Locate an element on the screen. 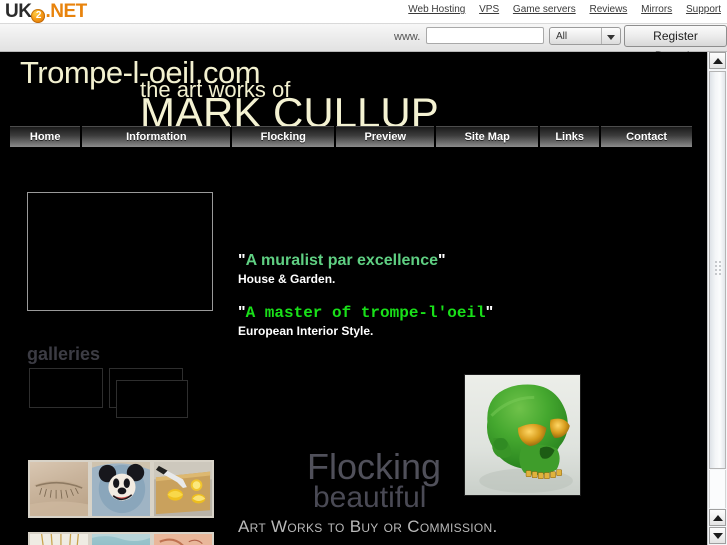  scrollbar-thumb is located at coordinates (717, 270).